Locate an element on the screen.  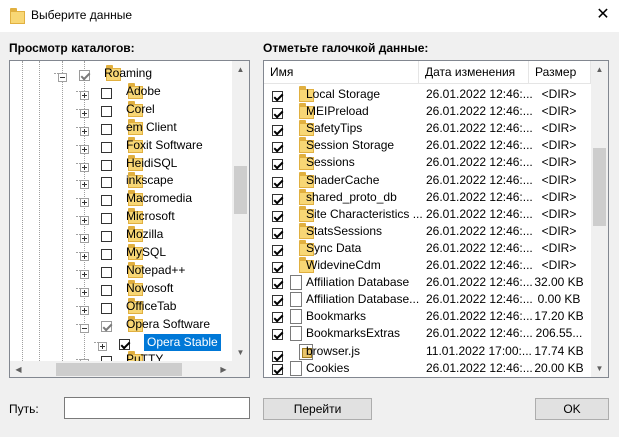
tree-item: MySQL is located at coordinates (121, 252).